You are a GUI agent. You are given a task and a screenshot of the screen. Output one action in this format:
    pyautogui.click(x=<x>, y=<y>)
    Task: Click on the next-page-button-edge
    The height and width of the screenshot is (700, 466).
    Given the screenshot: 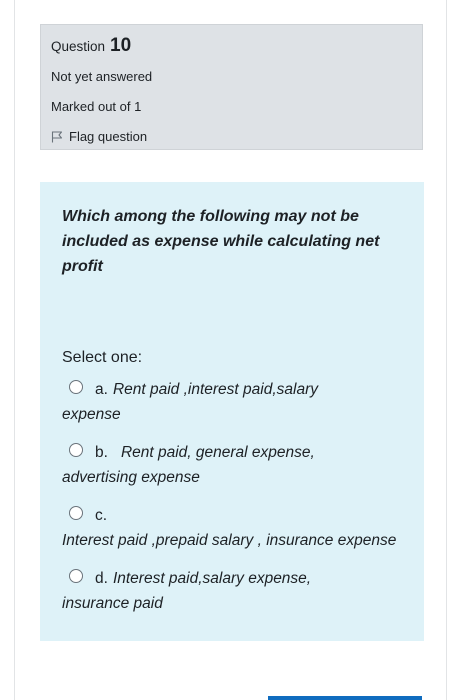 What is the action you would take?
    pyautogui.click(x=345, y=698)
    